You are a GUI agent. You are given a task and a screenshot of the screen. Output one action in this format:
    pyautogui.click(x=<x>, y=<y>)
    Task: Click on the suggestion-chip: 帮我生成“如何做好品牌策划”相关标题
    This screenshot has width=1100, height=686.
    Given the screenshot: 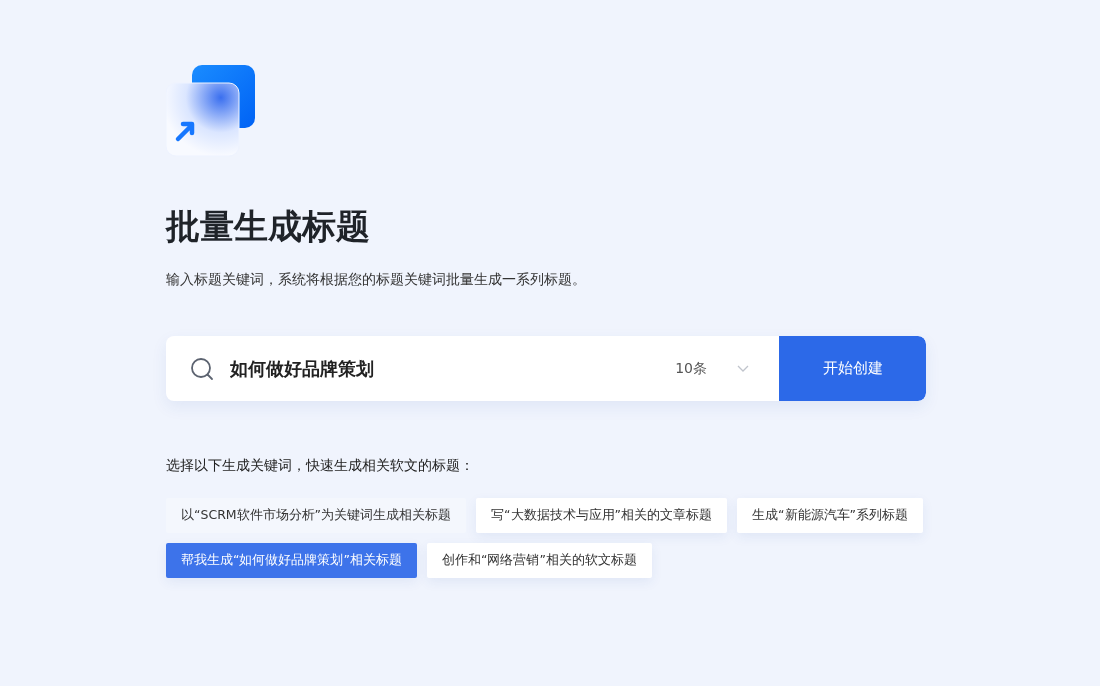 What is the action you would take?
    pyautogui.click(x=291, y=560)
    